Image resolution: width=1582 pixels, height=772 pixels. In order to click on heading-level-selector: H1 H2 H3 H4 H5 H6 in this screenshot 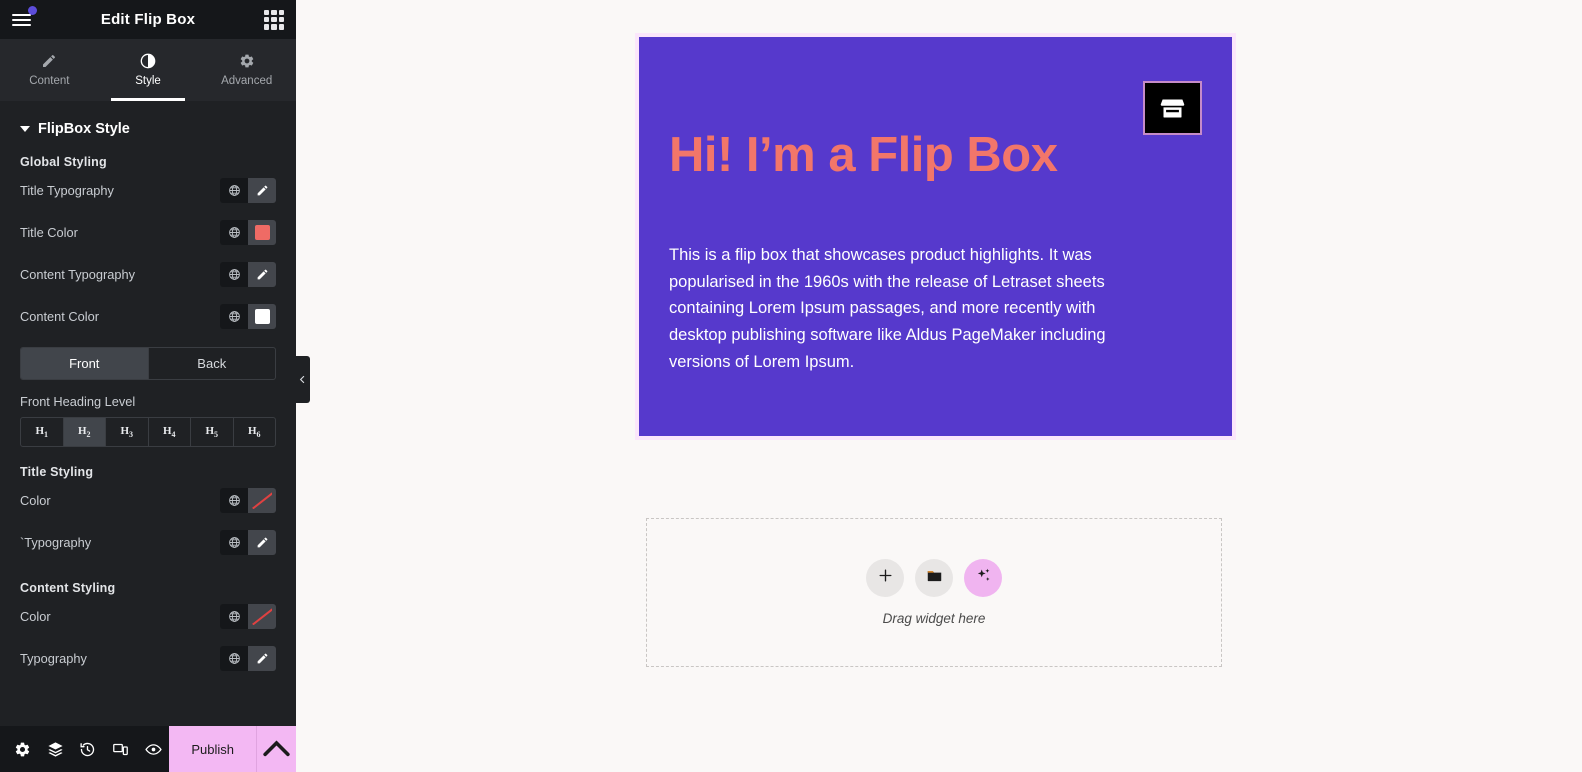, I will do `click(148, 432)`.